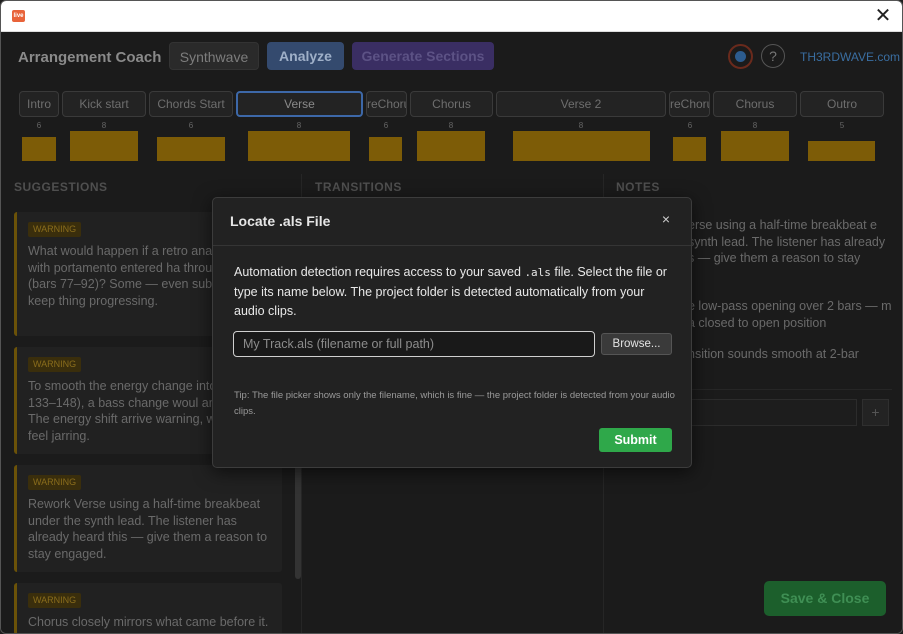 This screenshot has width=903, height=634. I want to click on style-button: Synthwave, so click(214, 56).